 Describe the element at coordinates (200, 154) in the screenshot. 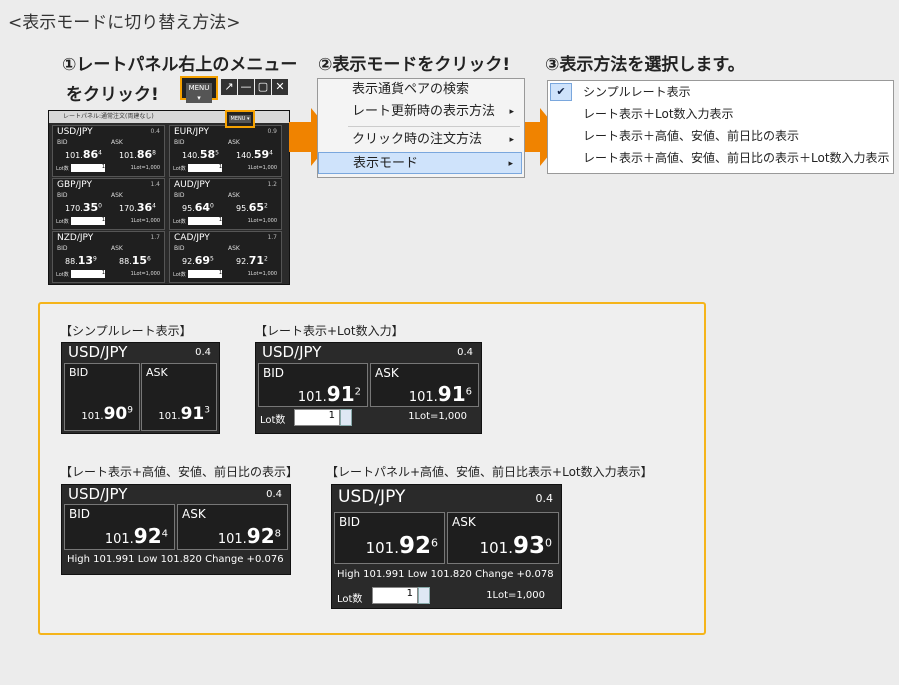

I see `bid-price: 140.585` at that location.